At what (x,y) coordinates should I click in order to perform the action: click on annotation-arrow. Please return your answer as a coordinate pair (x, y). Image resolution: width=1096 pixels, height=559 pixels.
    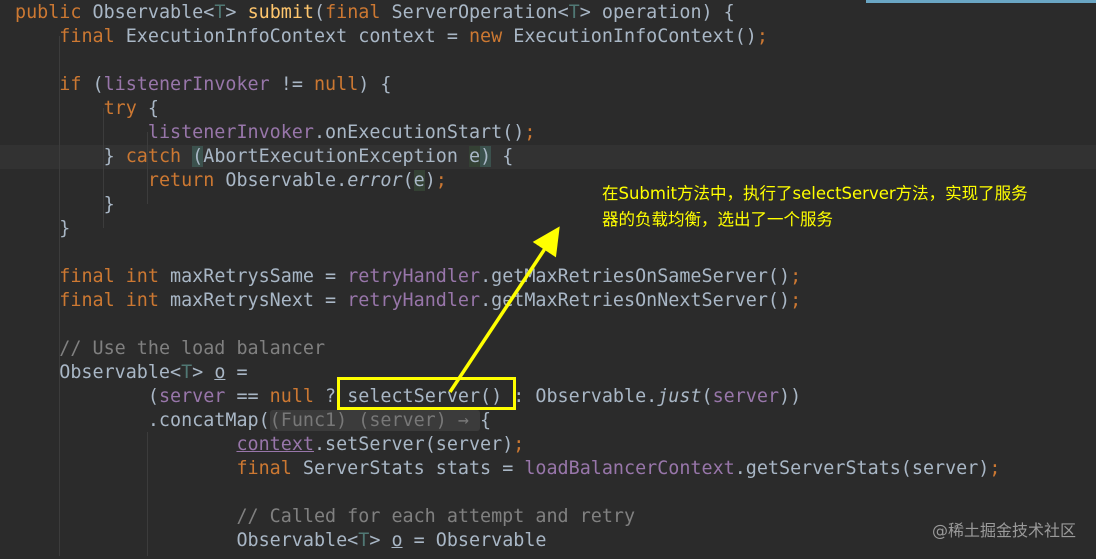
    Looking at the image, I should click on (504, 309).